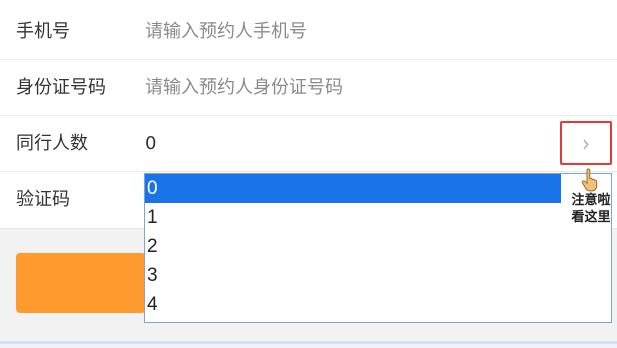 This screenshot has width=617, height=348. Describe the element at coordinates (61, 87) in the screenshot. I see `idcard-label: 身份证号码` at that location.